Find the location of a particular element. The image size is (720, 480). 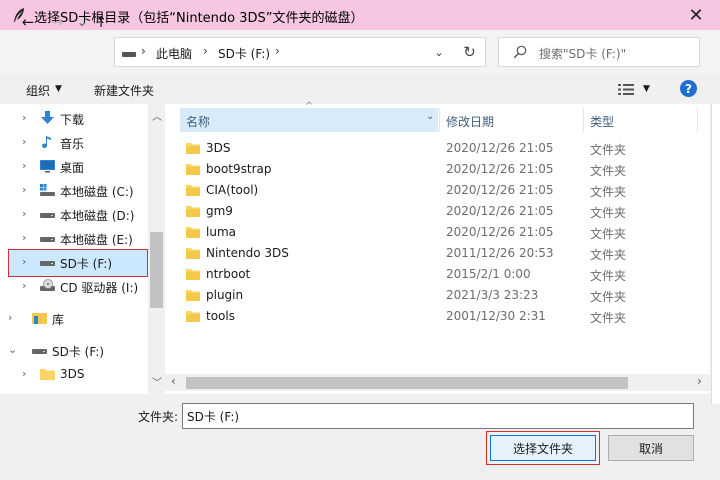

column-header-type: 类型 is located at coordinates (602, 121).